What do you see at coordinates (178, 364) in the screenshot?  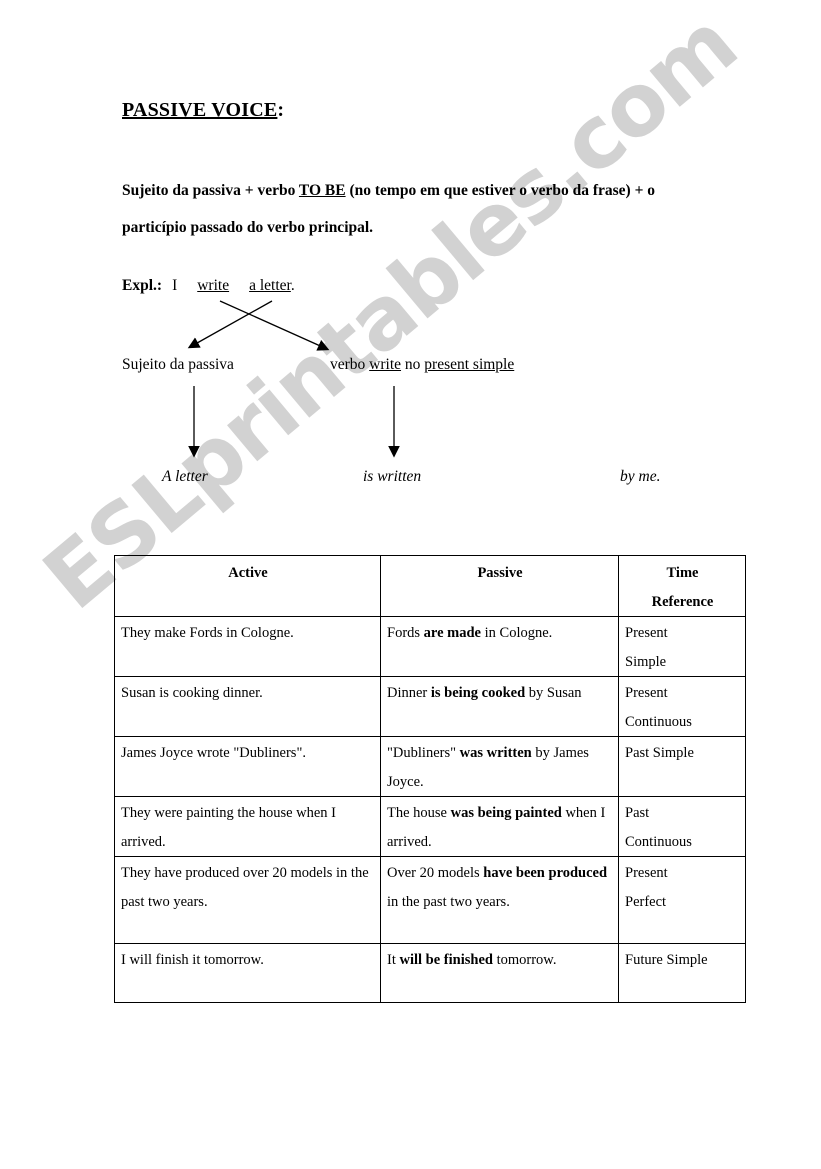 I see `diagram-left-label: Sujeito da passiva` at bounding box center [178, 364].